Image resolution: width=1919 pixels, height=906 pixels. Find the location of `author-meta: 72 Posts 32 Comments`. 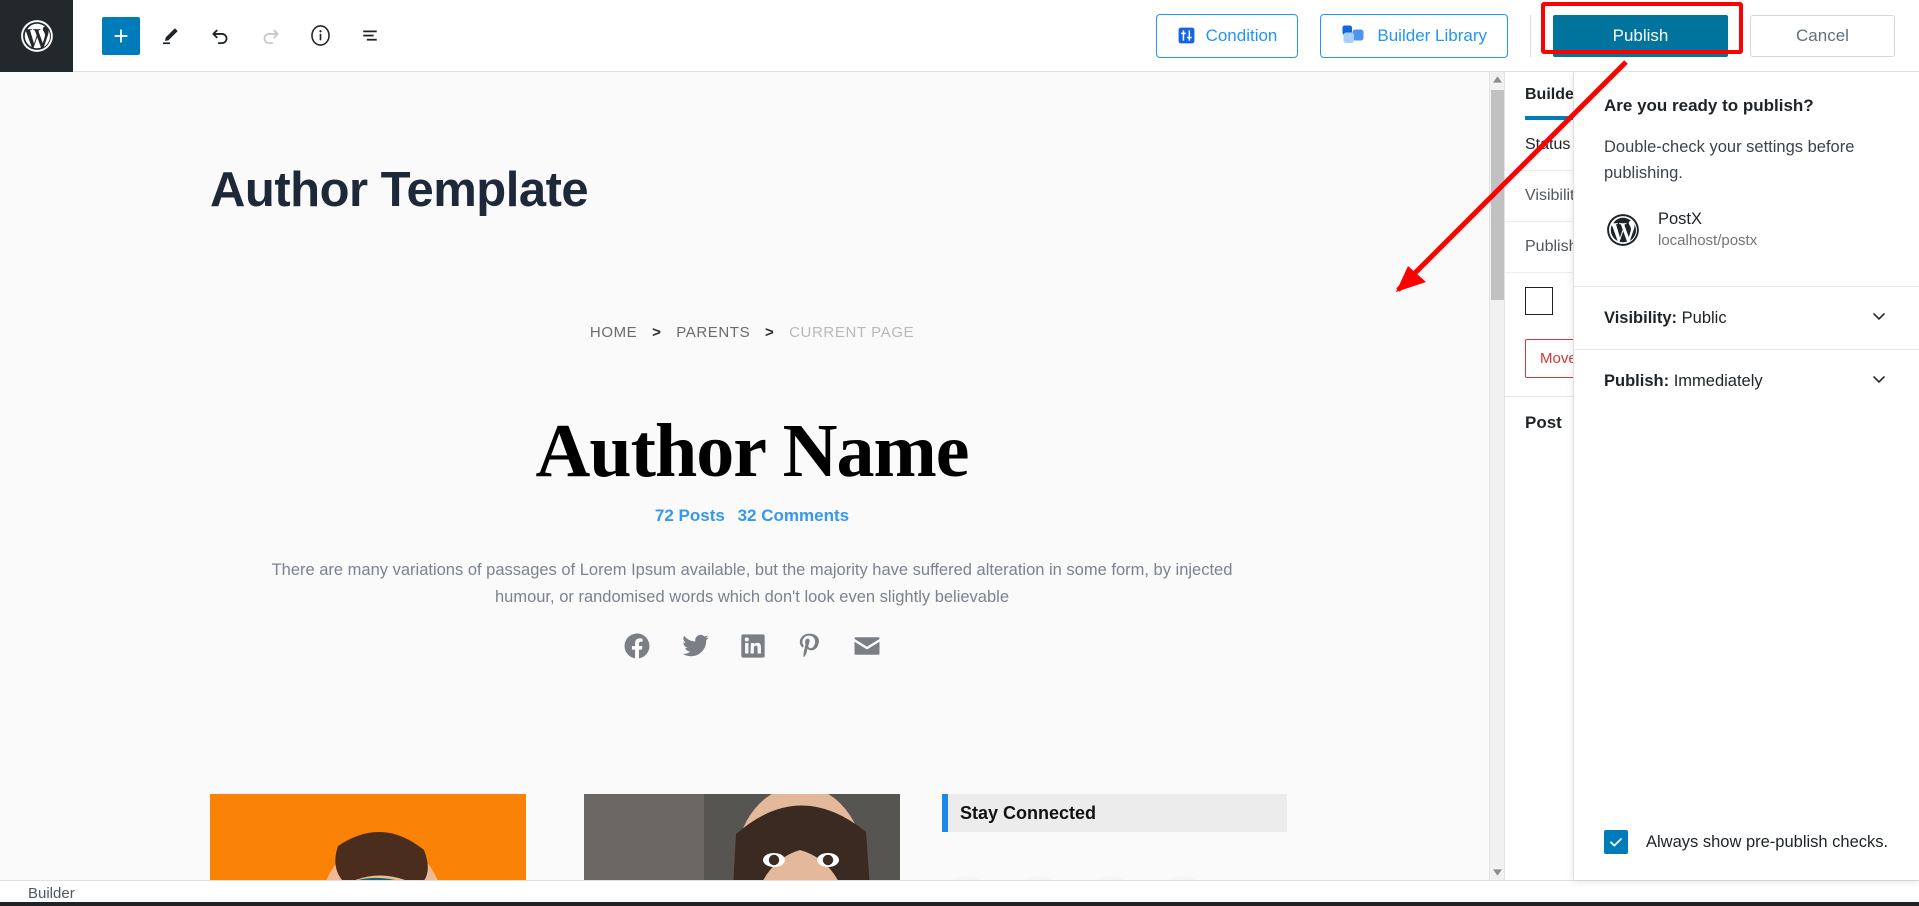

author-meta: 72 Posts 32 Comments is located at coordinates (752, 516).